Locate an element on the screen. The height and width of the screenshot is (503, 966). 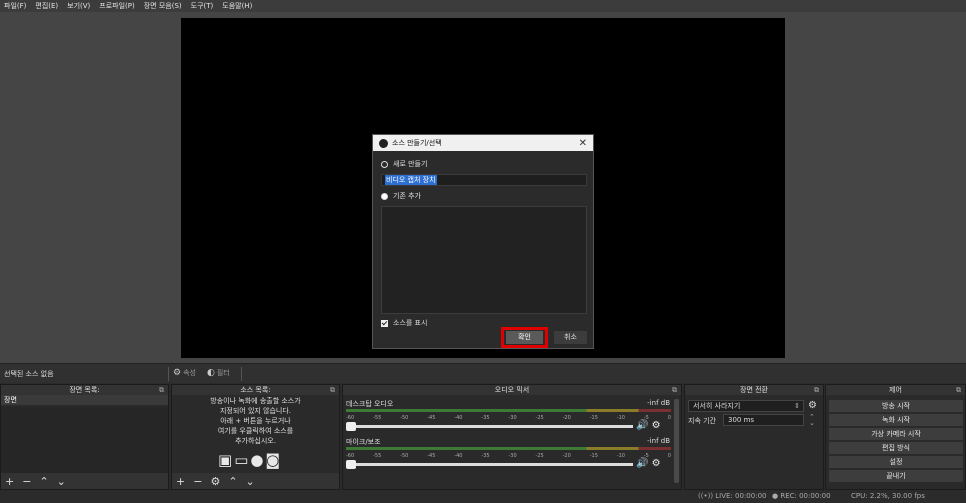
menu-tools: 도구(T) is located at coordinates (202, 6).